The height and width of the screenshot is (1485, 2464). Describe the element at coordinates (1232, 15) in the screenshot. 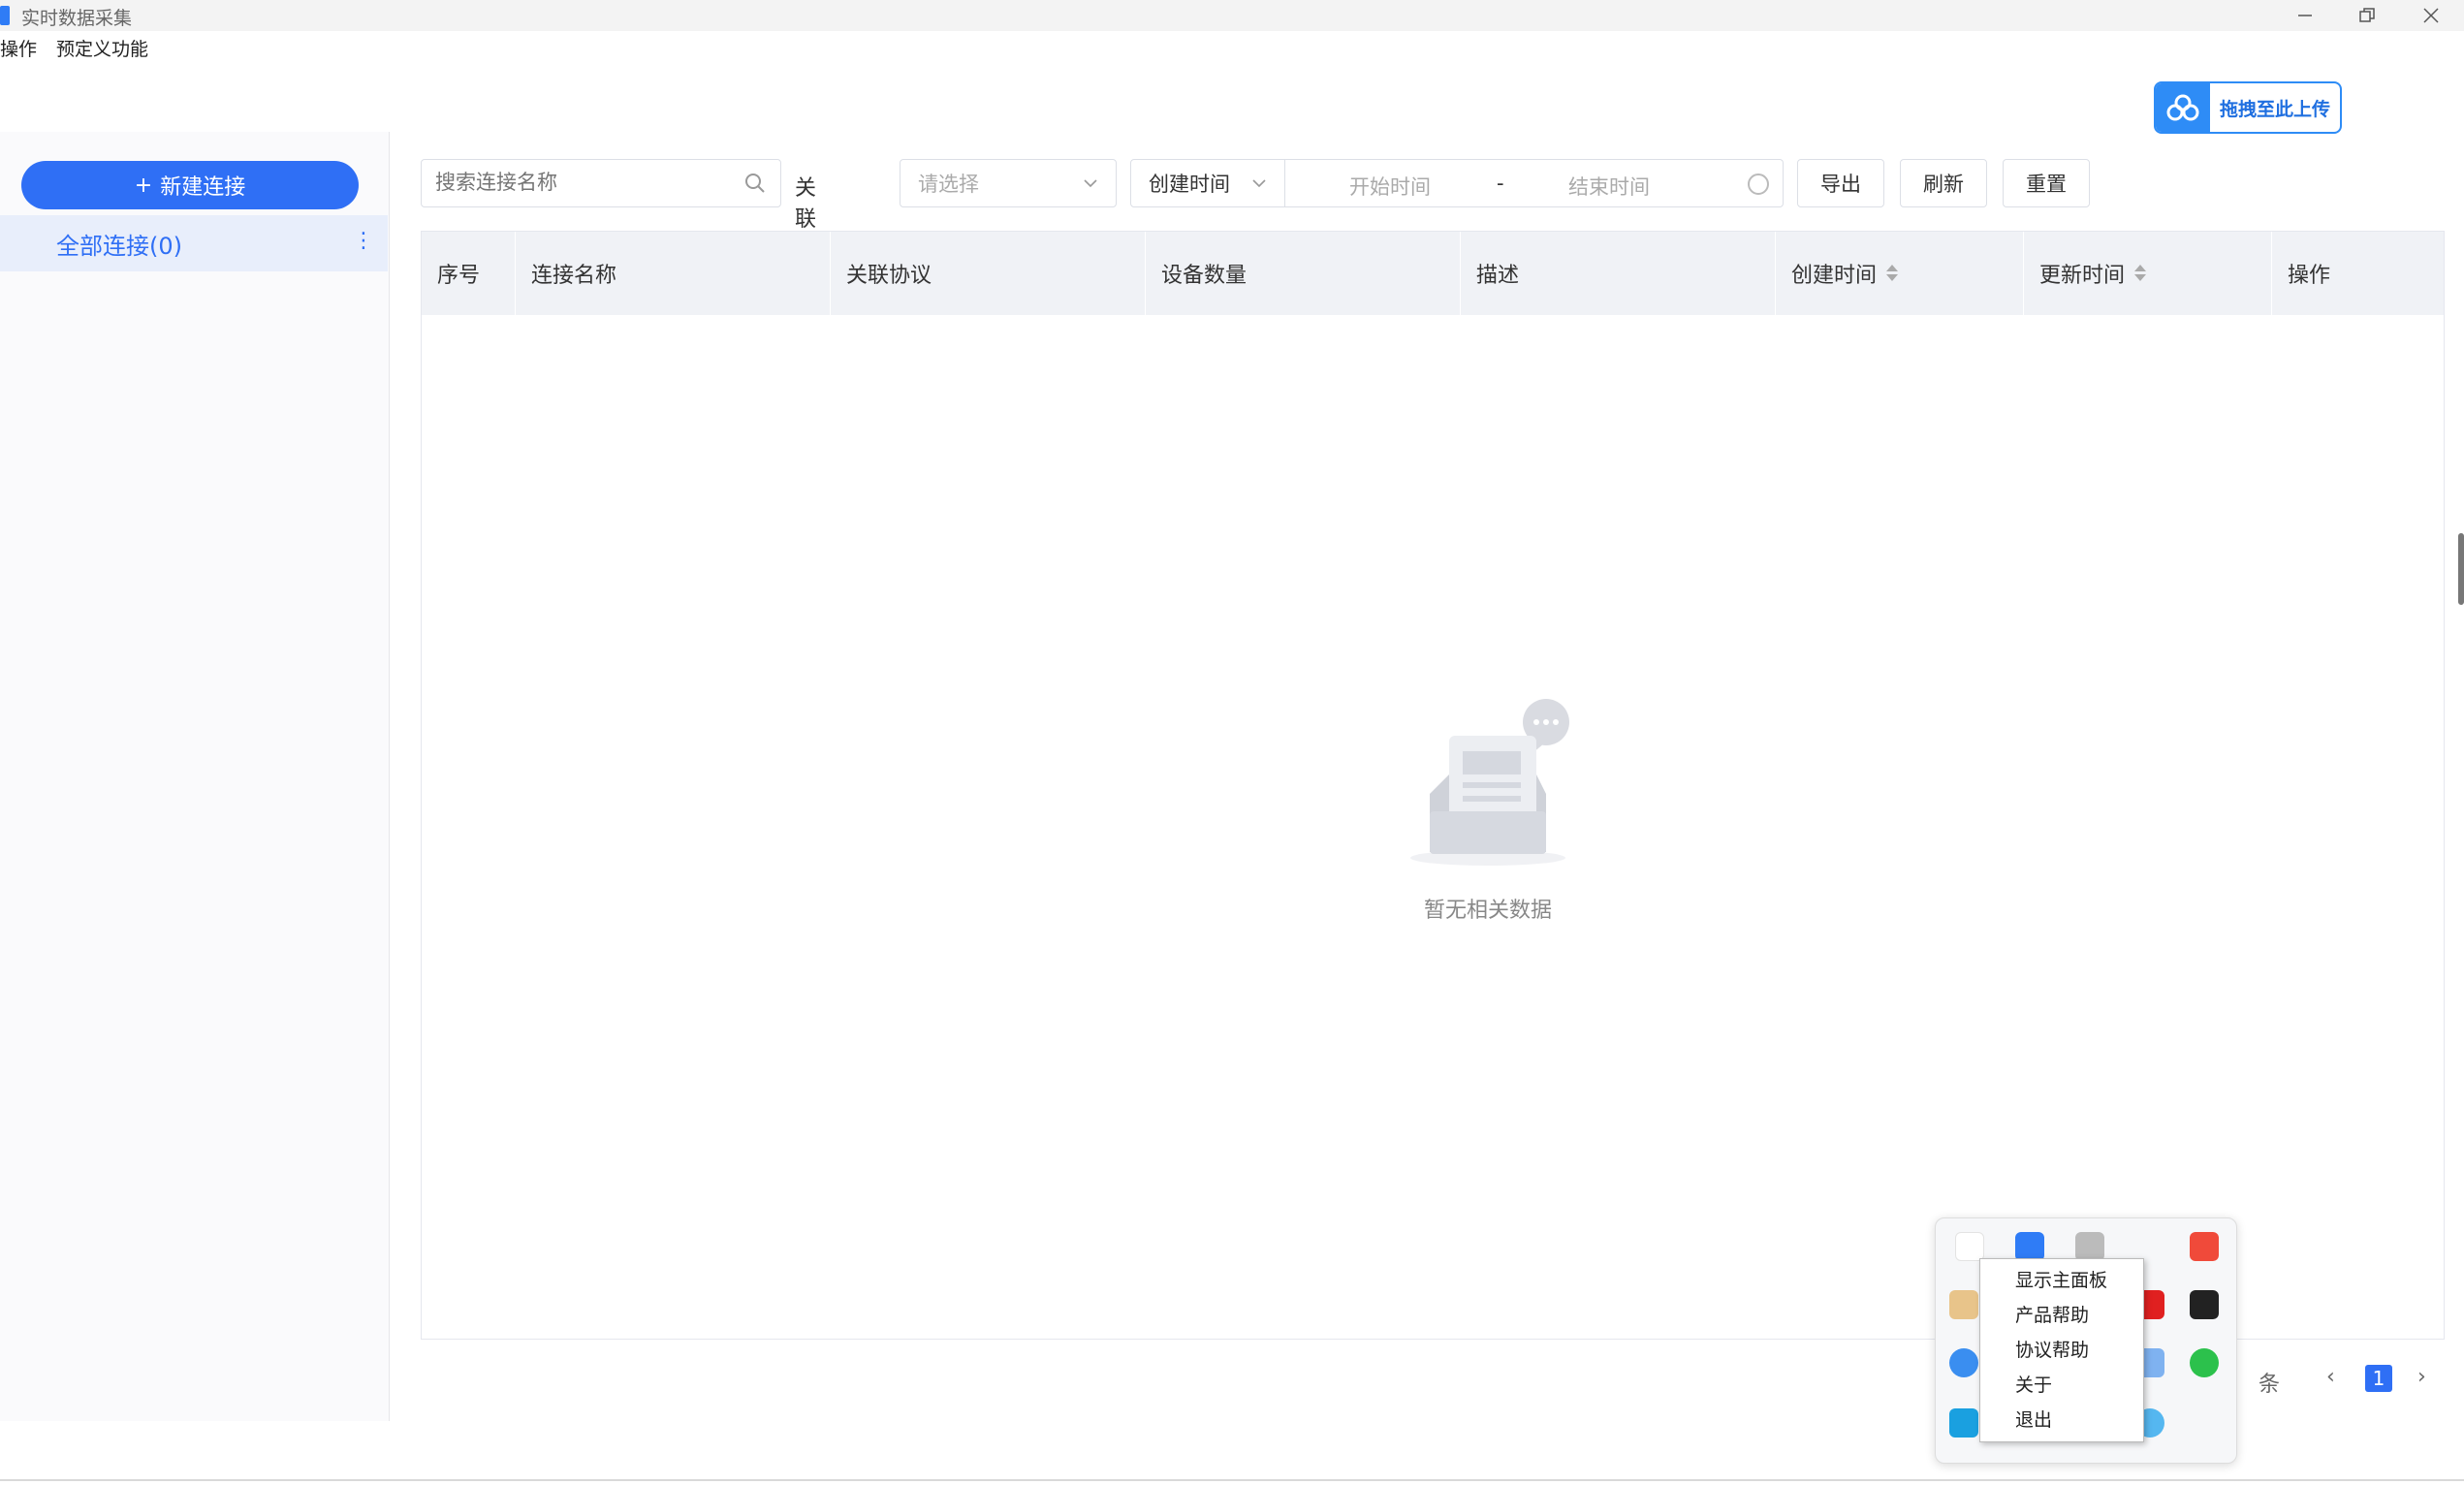

I see `title-bar: 实时数据采集` at that location.